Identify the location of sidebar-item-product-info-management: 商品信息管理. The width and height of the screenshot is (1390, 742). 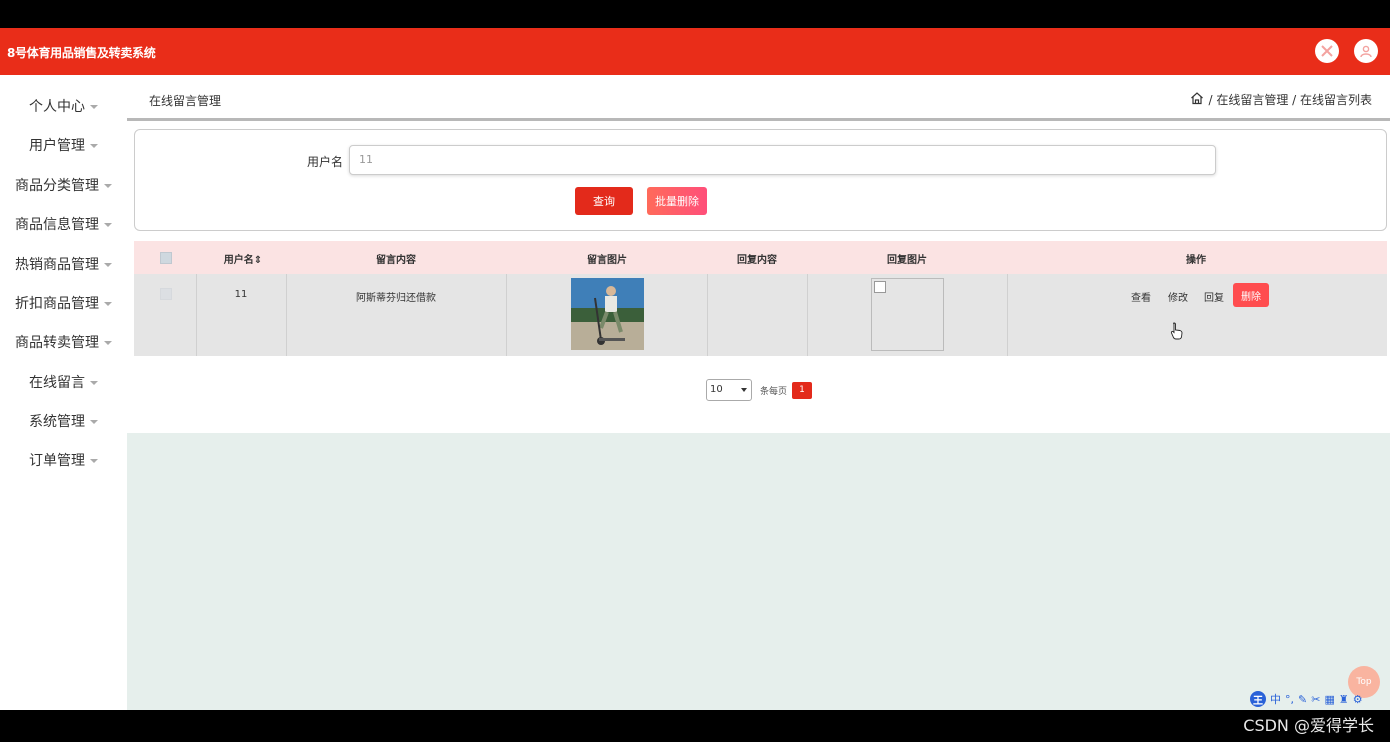
(63, 226).